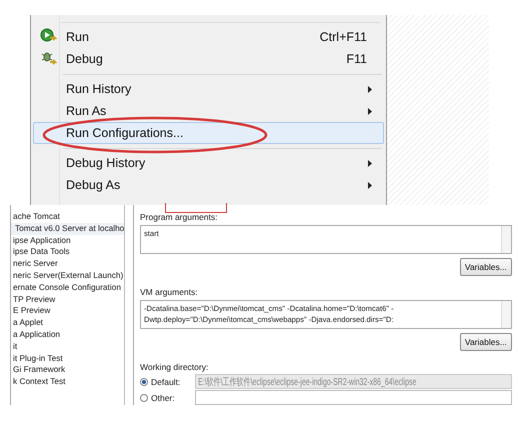 The width and height of the screenshot is (518, 425). What do you see at coordinates (67, 228) in the screenshot?
I see `launch-configuration-item: Tomcat v6.0 Server at localho` at bounding box center [67, 228].